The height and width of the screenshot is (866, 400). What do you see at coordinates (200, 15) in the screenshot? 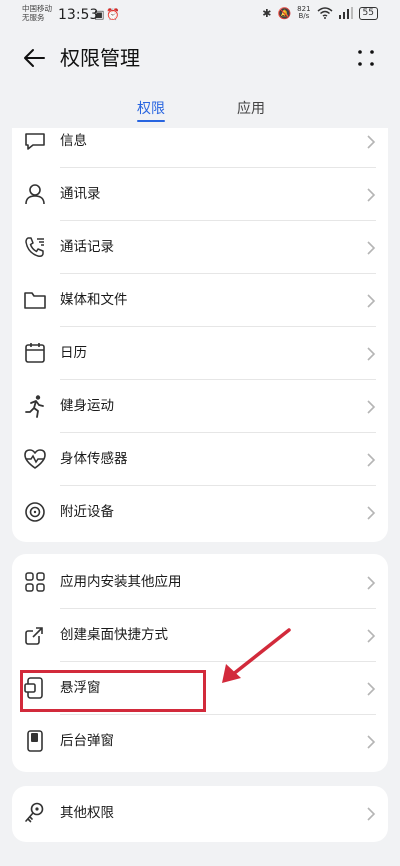
I see `status-bar: 中国移动 无服务 13:53 ▣⏰ ✱ 🔕 821 B/s 55` at bounding box center [200, 15].